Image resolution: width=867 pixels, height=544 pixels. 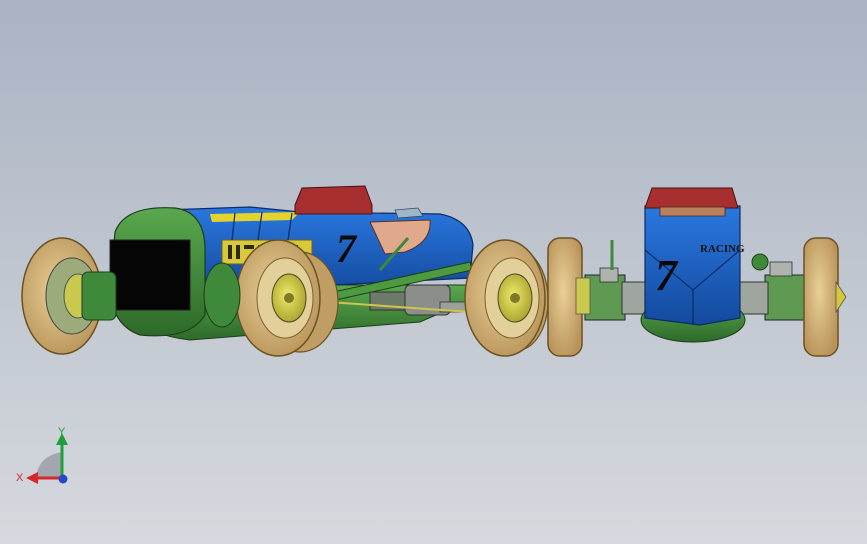 What do you see at coordinates (667, 275) in the screenshot?
I see `front-view-car-number: 7` at bounding box center [667, 275].